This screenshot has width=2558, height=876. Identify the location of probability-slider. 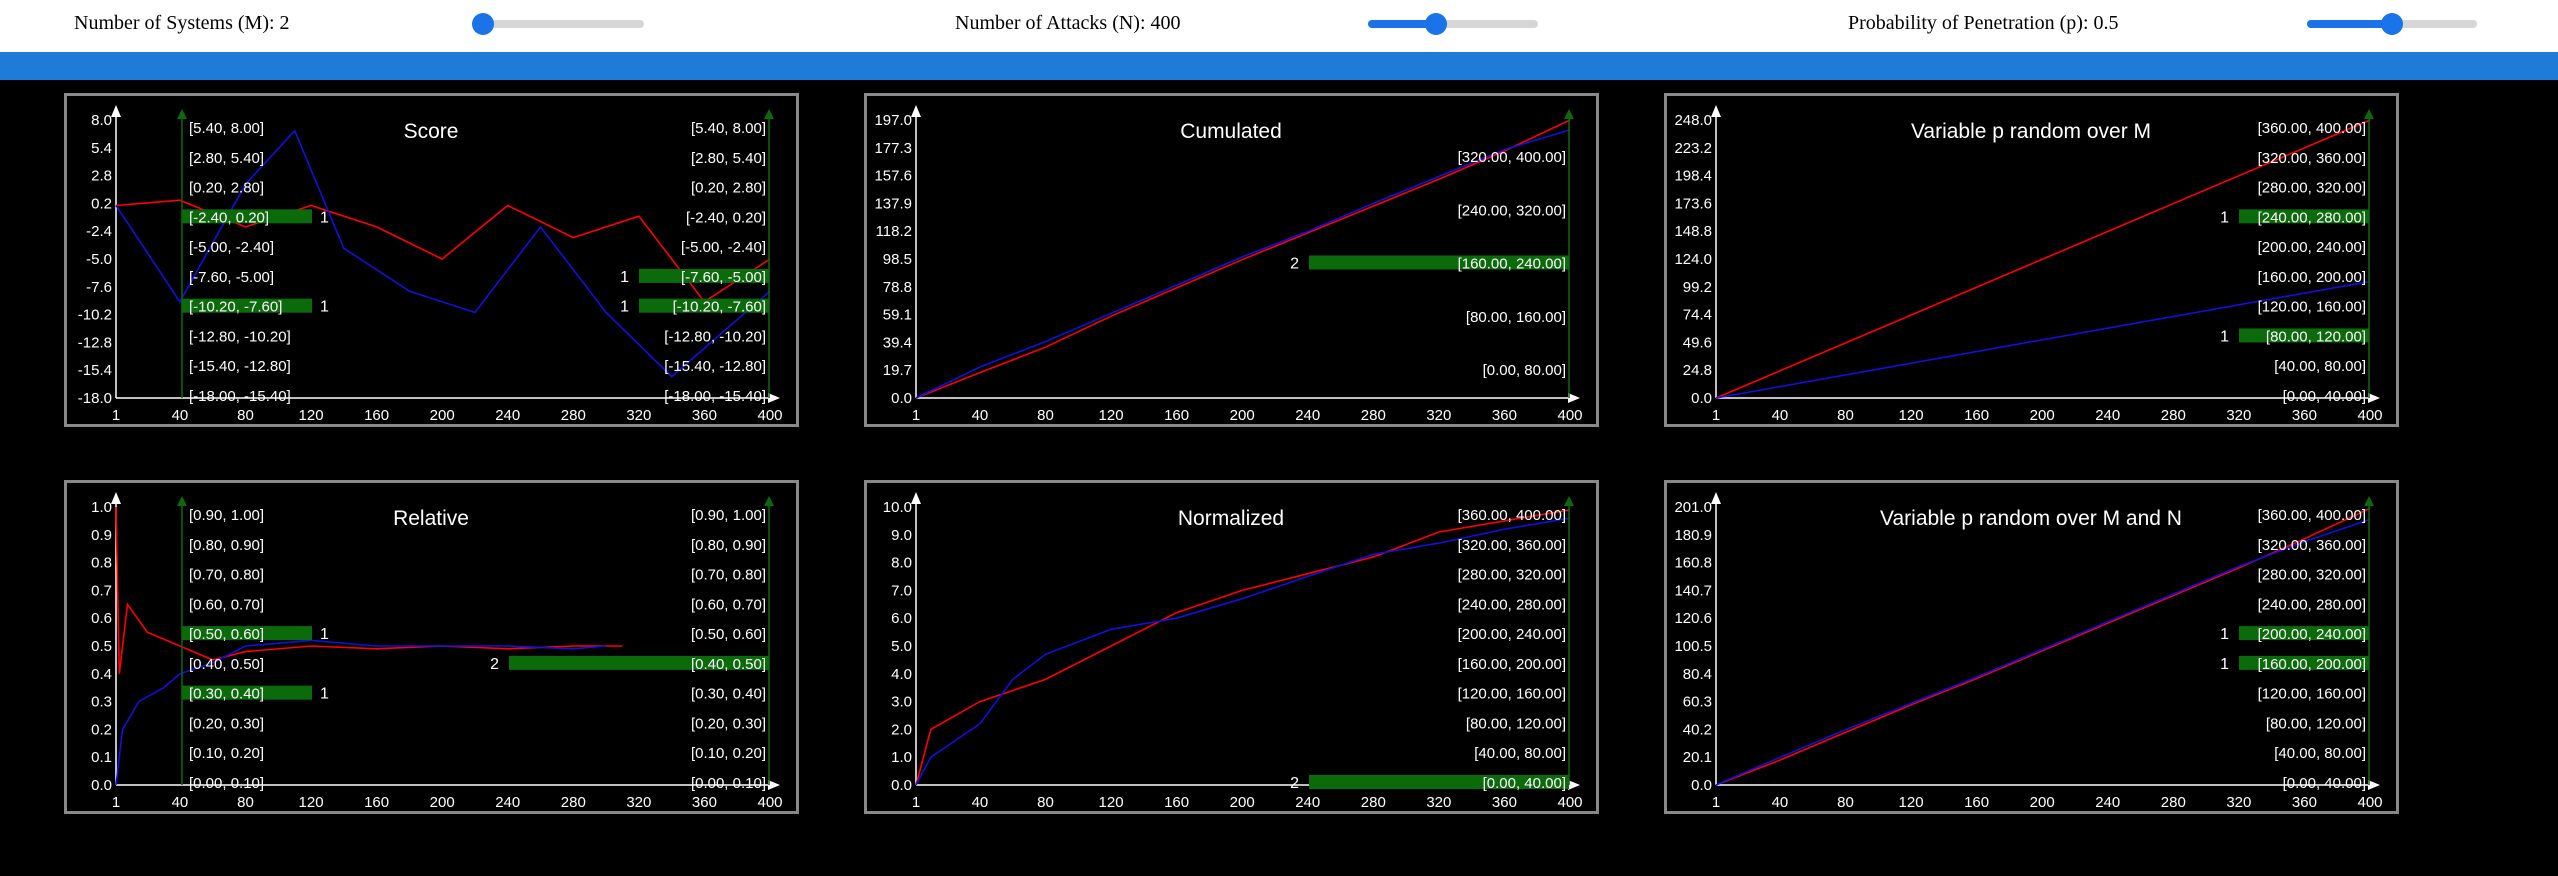
(2392, 24).